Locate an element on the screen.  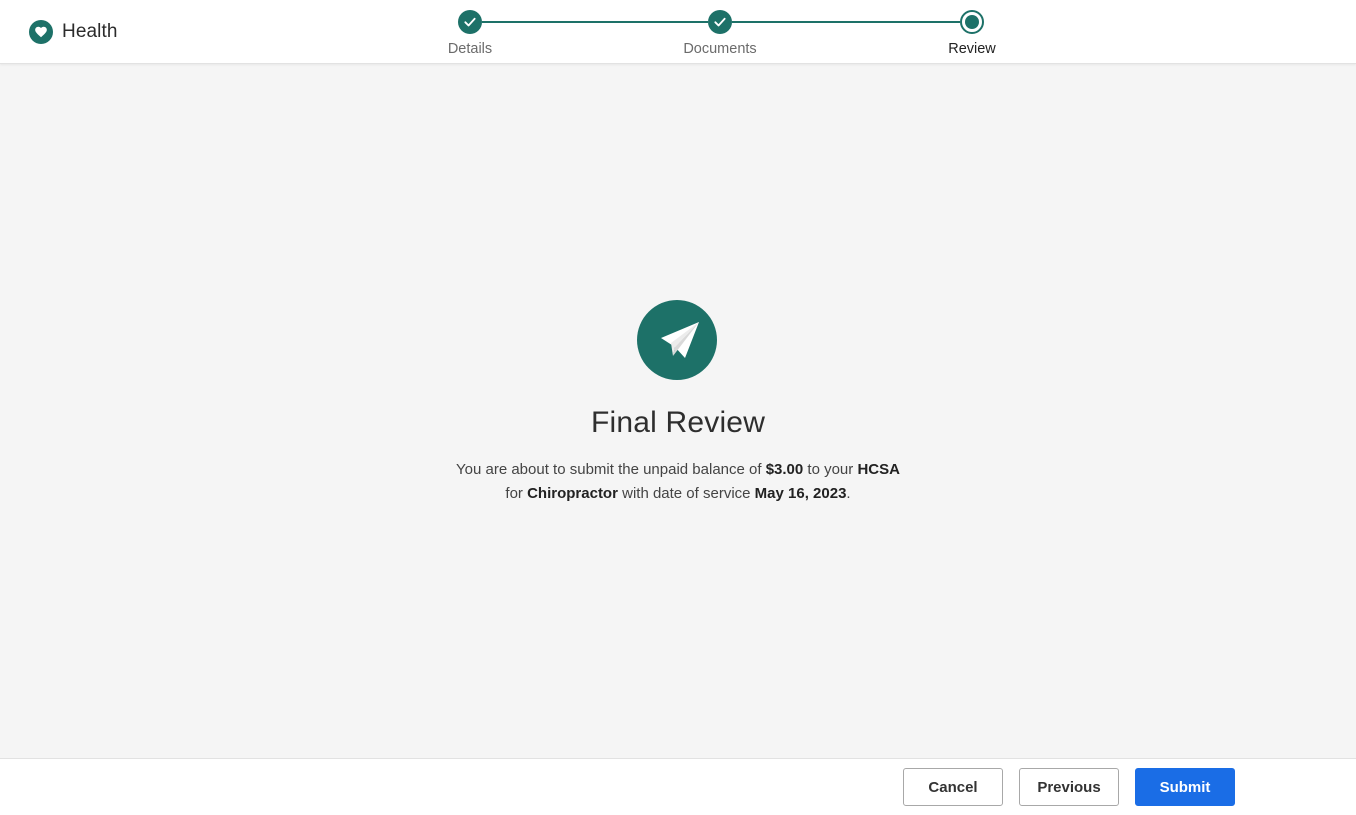
footer-bar: Cancel Previous Submit is located at coordinates (678, 786).